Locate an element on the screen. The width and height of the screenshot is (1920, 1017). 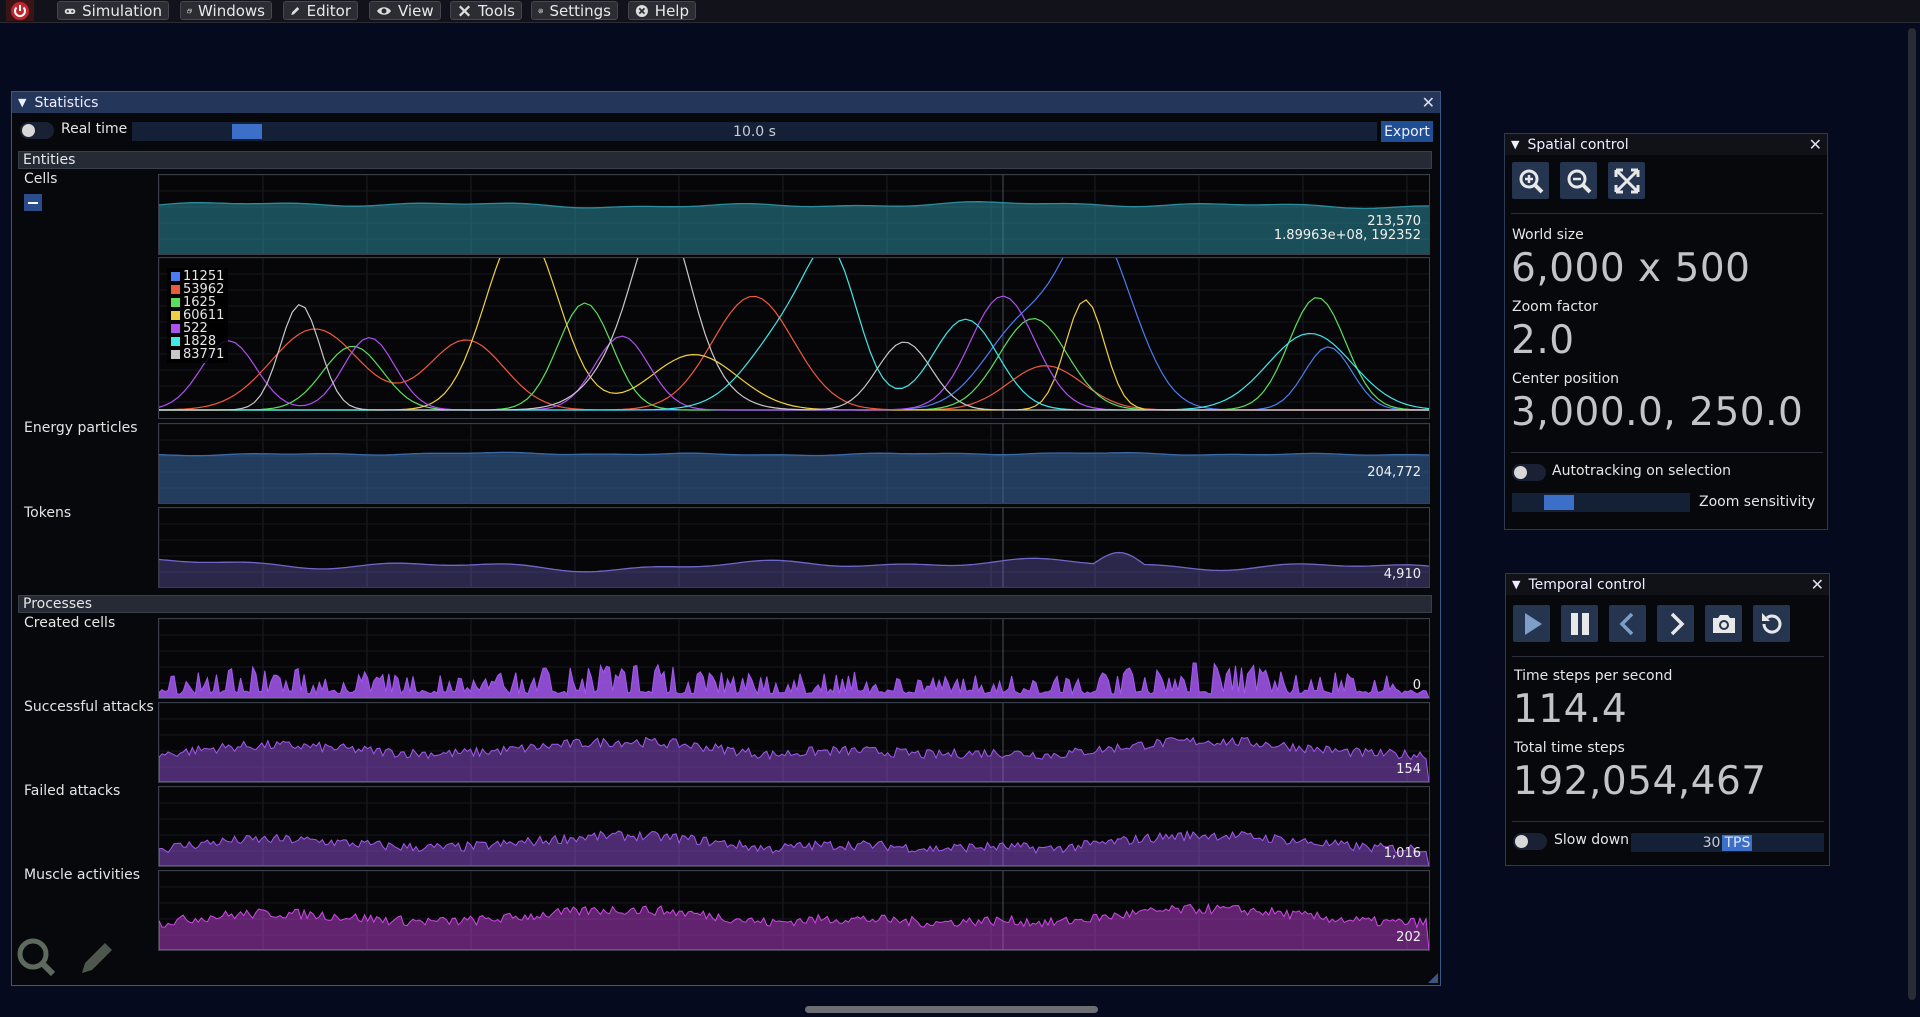
menu-settings: Settings is located at coordinates (574, 10).